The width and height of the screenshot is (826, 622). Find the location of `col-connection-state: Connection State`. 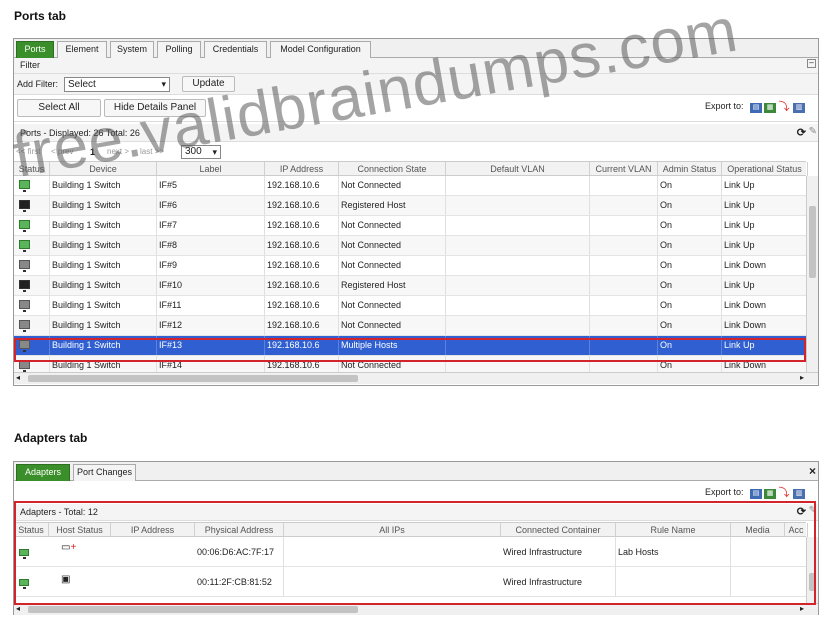

col-connection-state: Connection State is located at coordinates (392, 169).